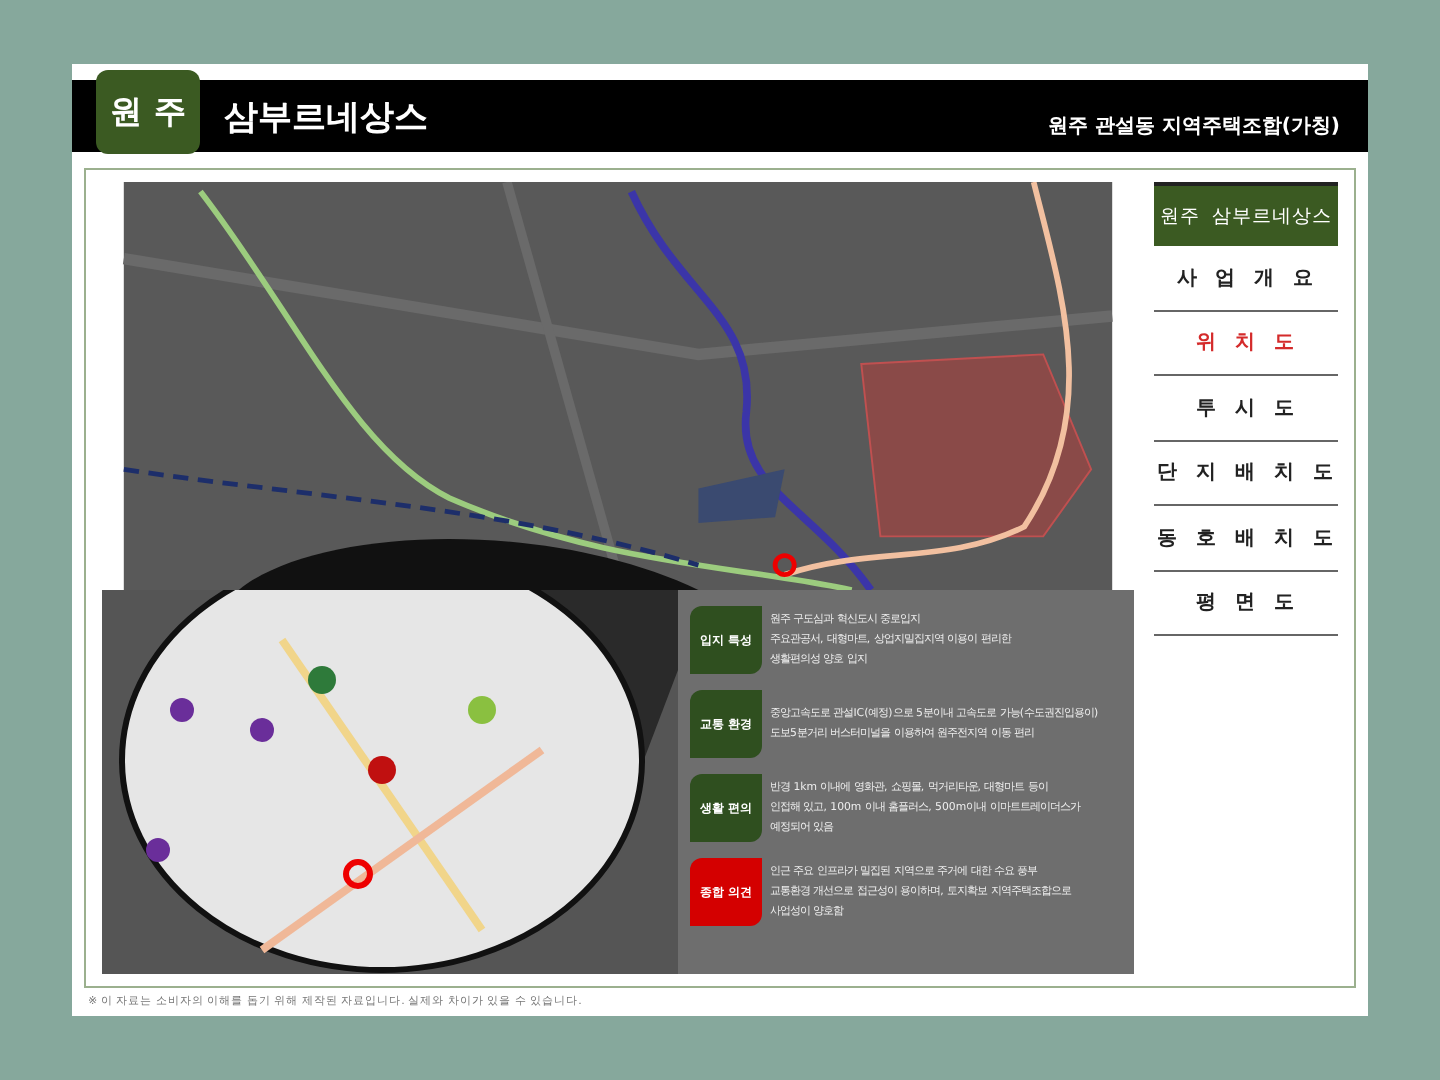 This screenshot has height=1080, width=1440. I want to click on sidebar-item: 동 호 배 치 도, so click(1246, 538).